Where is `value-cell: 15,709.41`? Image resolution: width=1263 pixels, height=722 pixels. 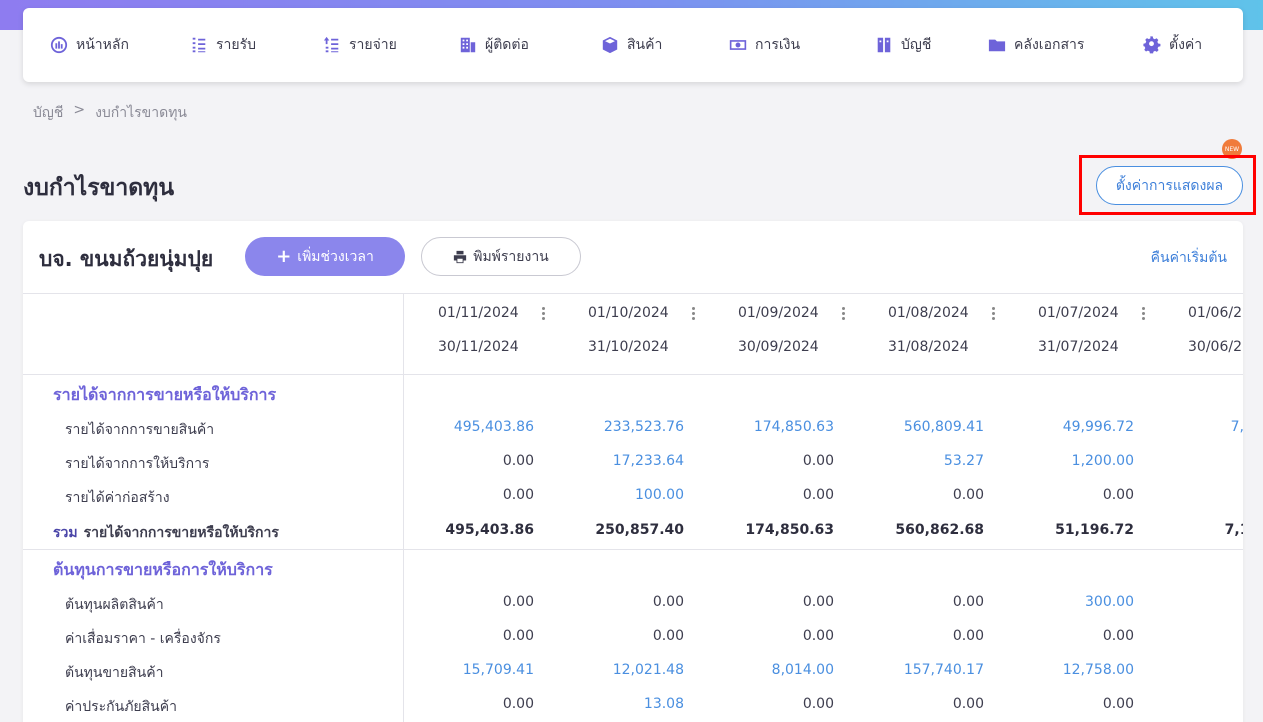 value-cell: 15,709.41 is located at coordinates (469, 670).